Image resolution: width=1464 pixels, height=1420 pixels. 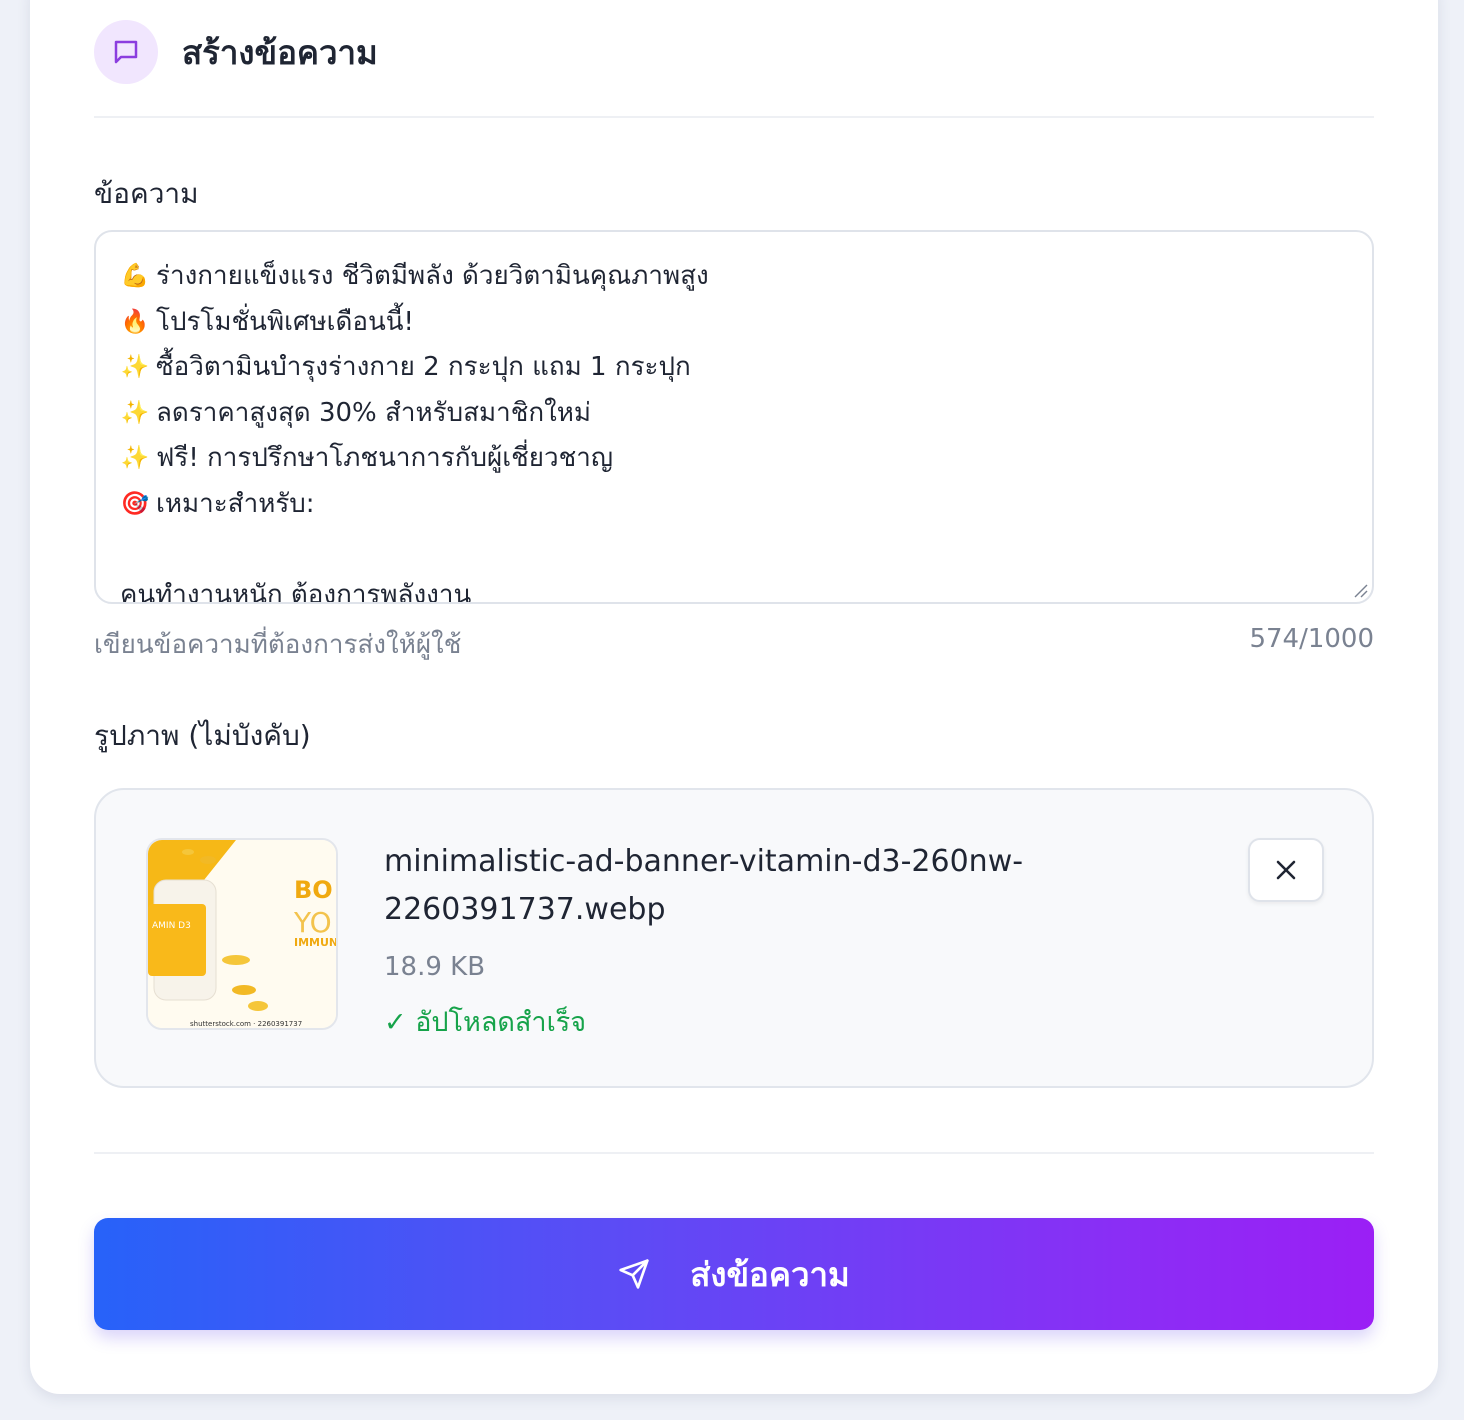 What do you see at coordinates (235, 503) in the screenshot?
I see `message-line-text: เหมาะสำหรับ:` at bounding box center [235, 503].